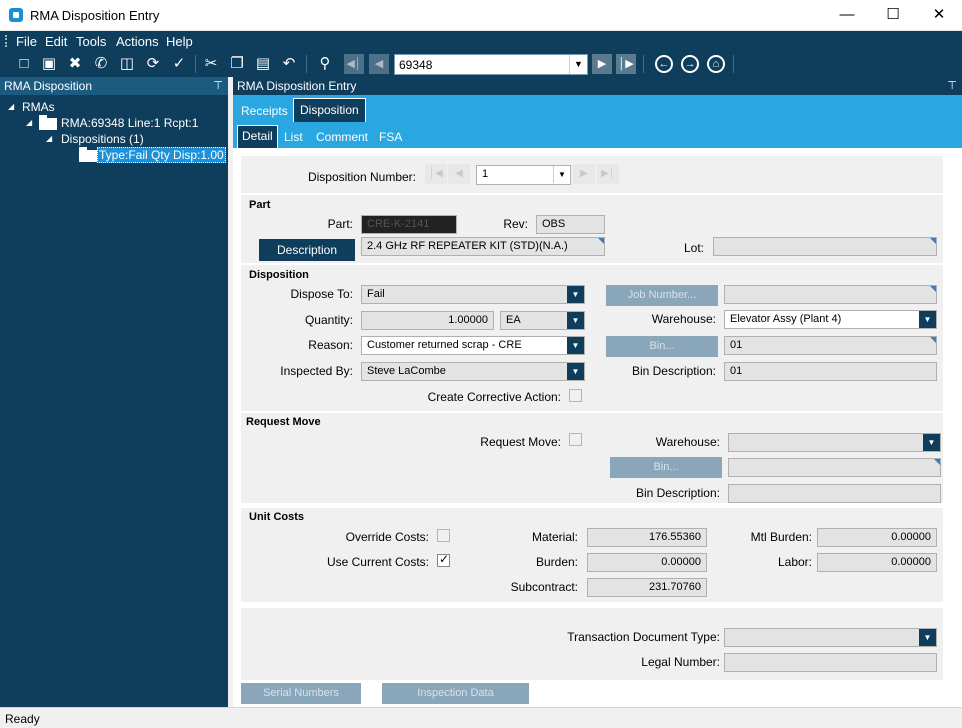 Image resolution: width=962 pixels, height=728 pixels. I want to click on disposition-number-combo: 1 ▼, so click(523, 175).